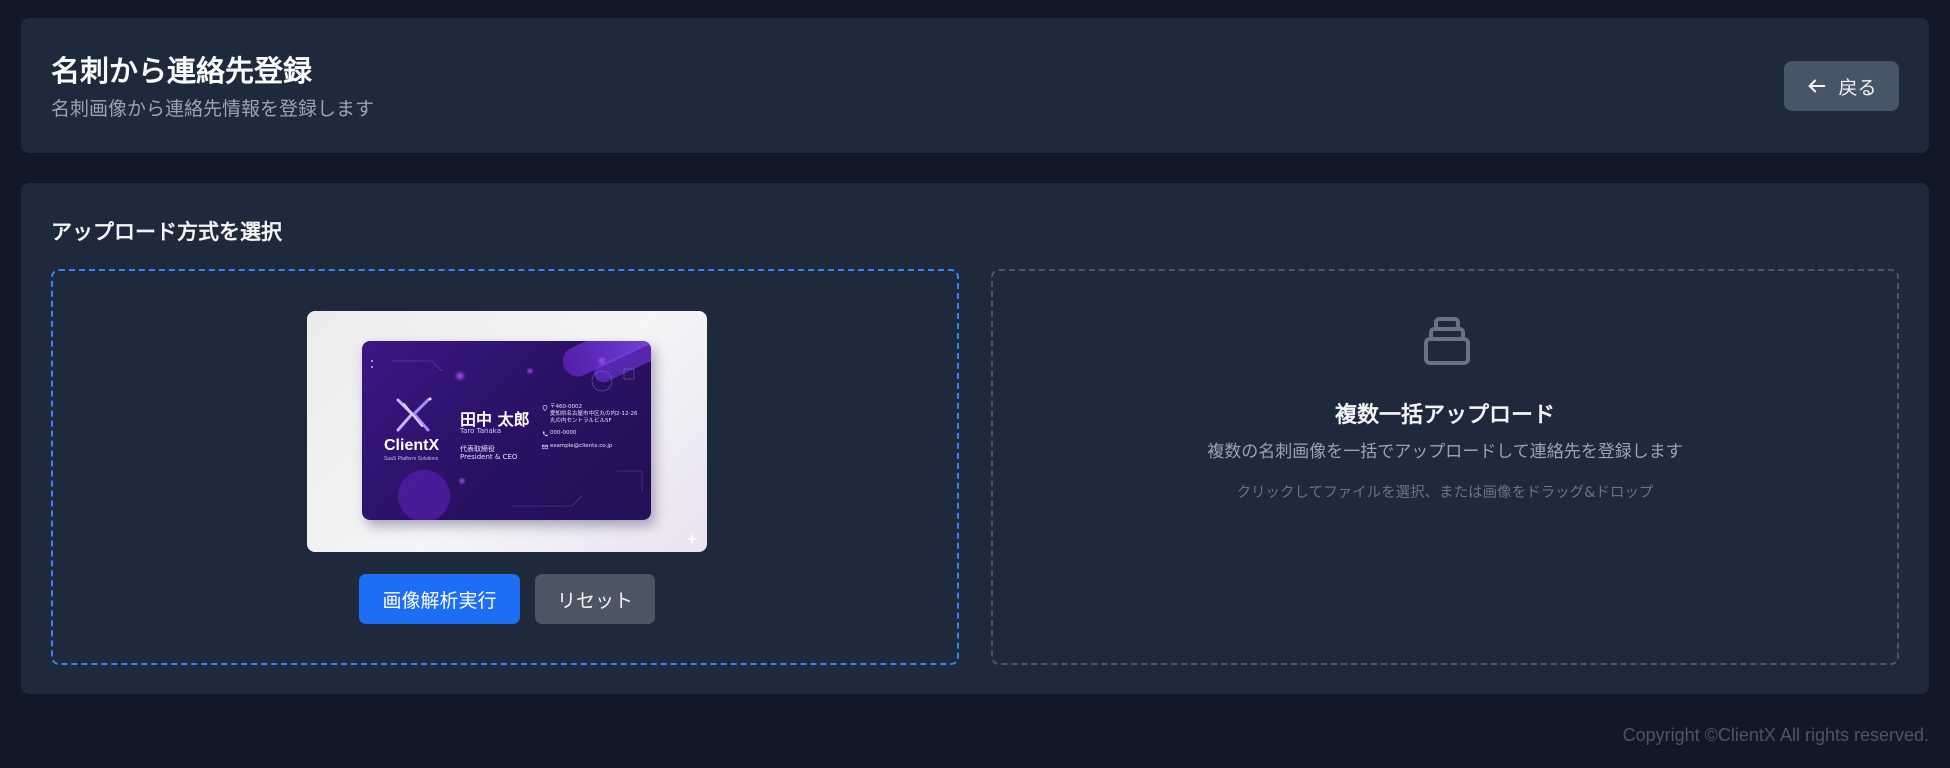 The height and width of the screenshot is (768, 1950). What do you see at coordinates (595, 599) in the screenshot?
I see `reset-button: リセット` at bounding box center [595, 599].